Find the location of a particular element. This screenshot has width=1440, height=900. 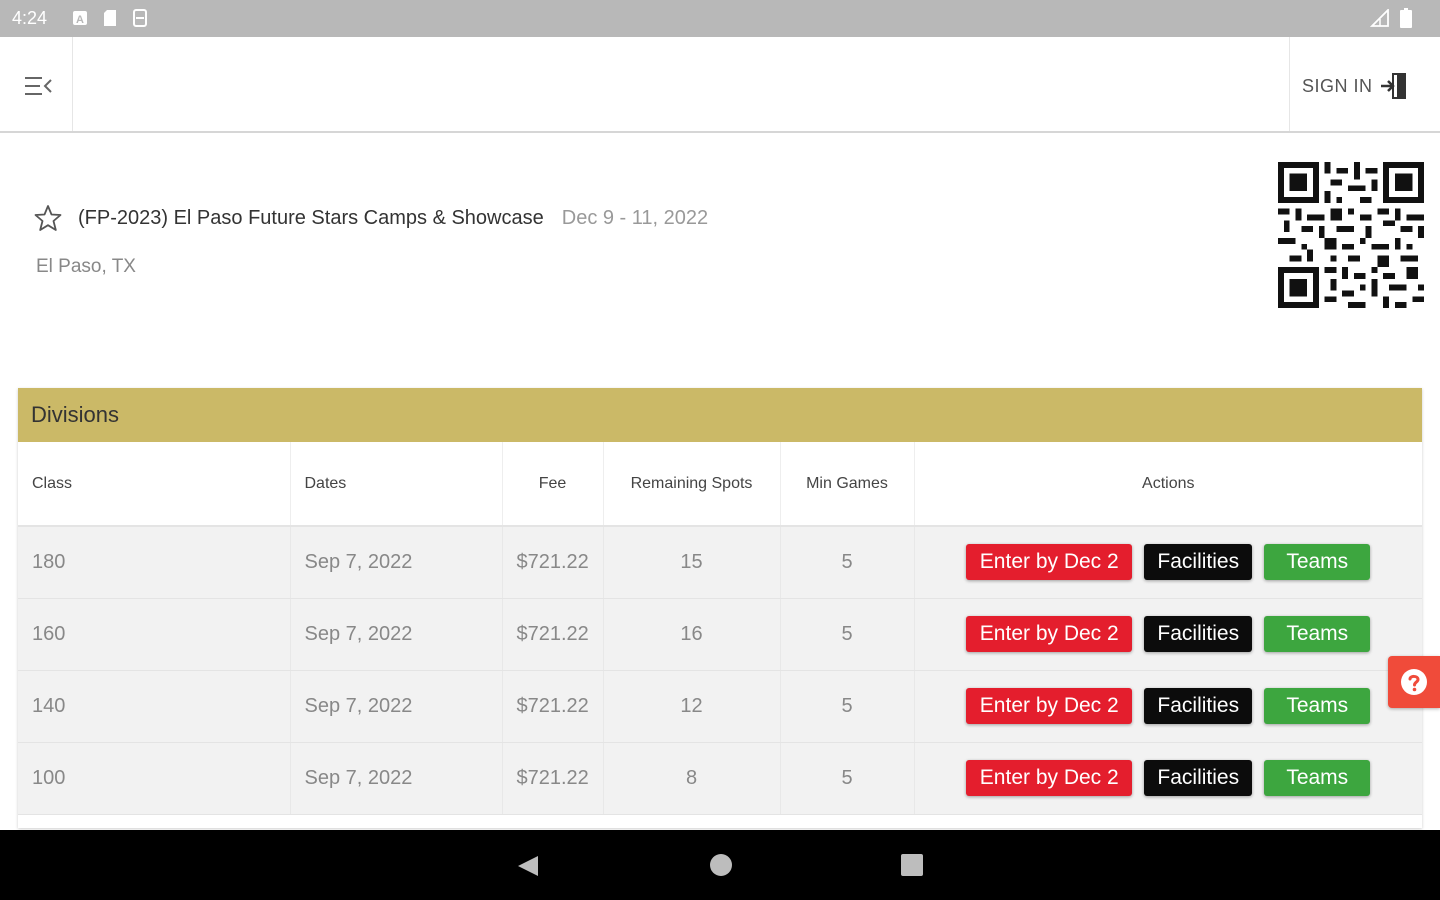

sign-in-button: SIGN IN is located at coordinates (1355, 86).